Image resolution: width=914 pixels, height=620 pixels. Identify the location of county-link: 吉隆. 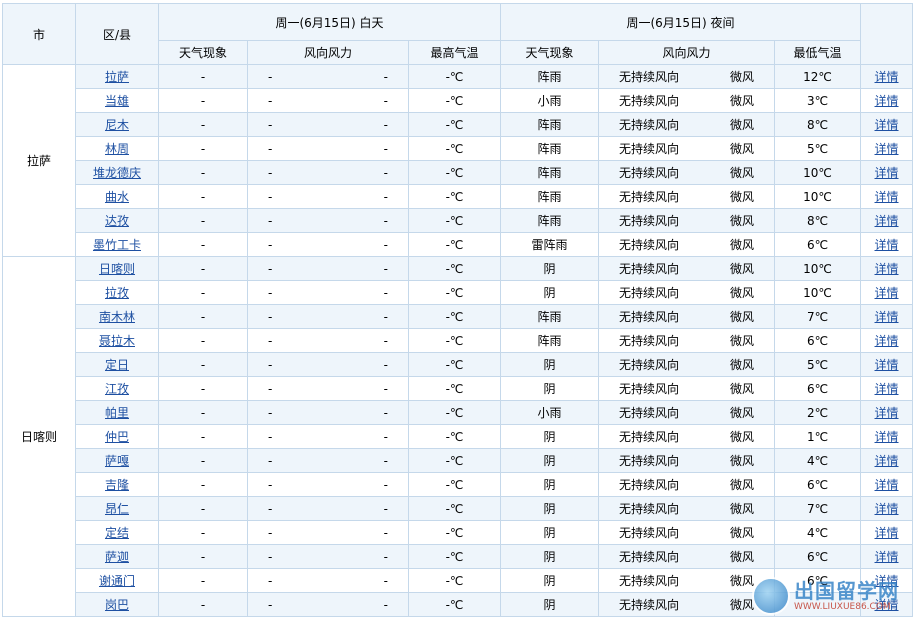
(117, 485).